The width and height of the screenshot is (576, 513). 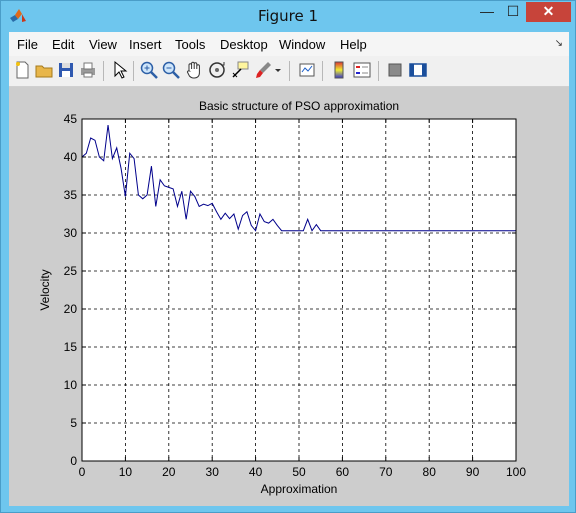 What do you see at coordinates (190, 44) in the screenshot?
I see `menu-tools: Tools` at bounding box center [190, 44].